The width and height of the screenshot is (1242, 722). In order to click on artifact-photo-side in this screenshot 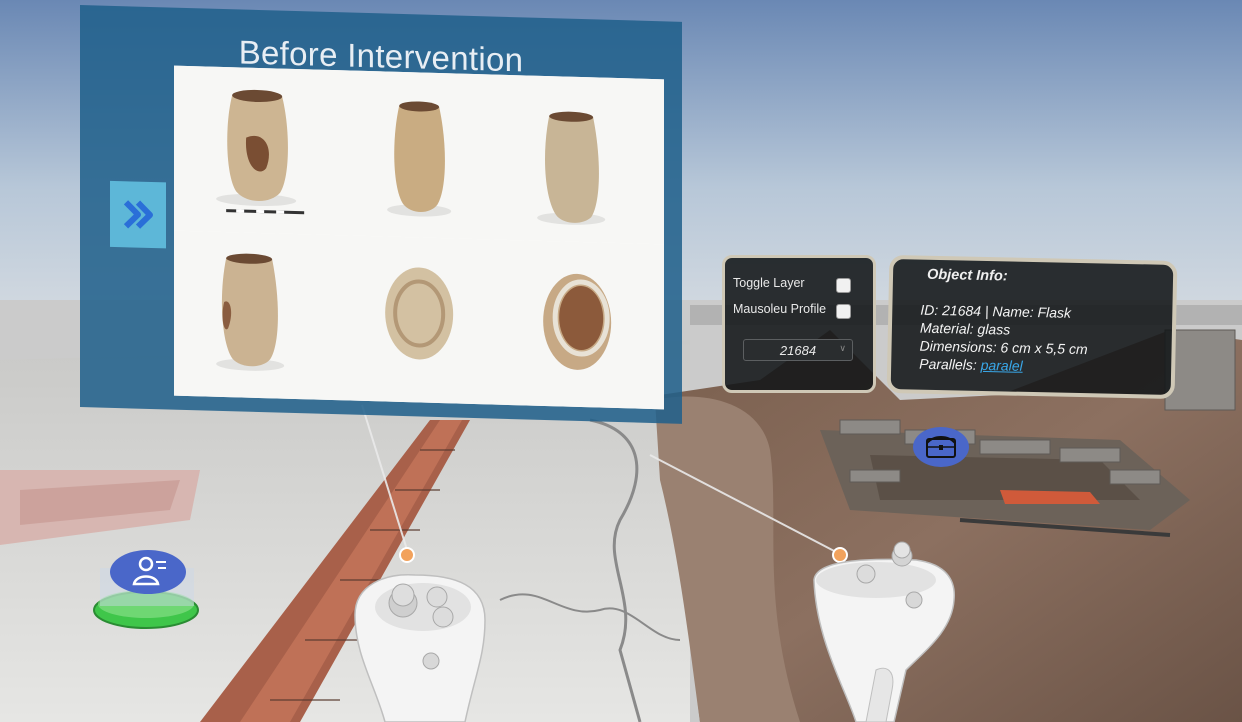, I will do `click(419, 155)`.